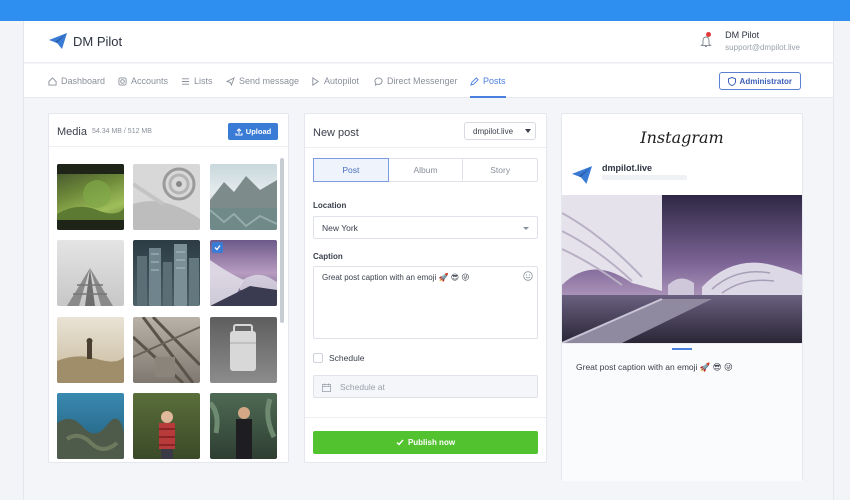 The width and height of the screenshot is (850, 500). I want to click on paper-plane-logo-icon, so click(58, 41).